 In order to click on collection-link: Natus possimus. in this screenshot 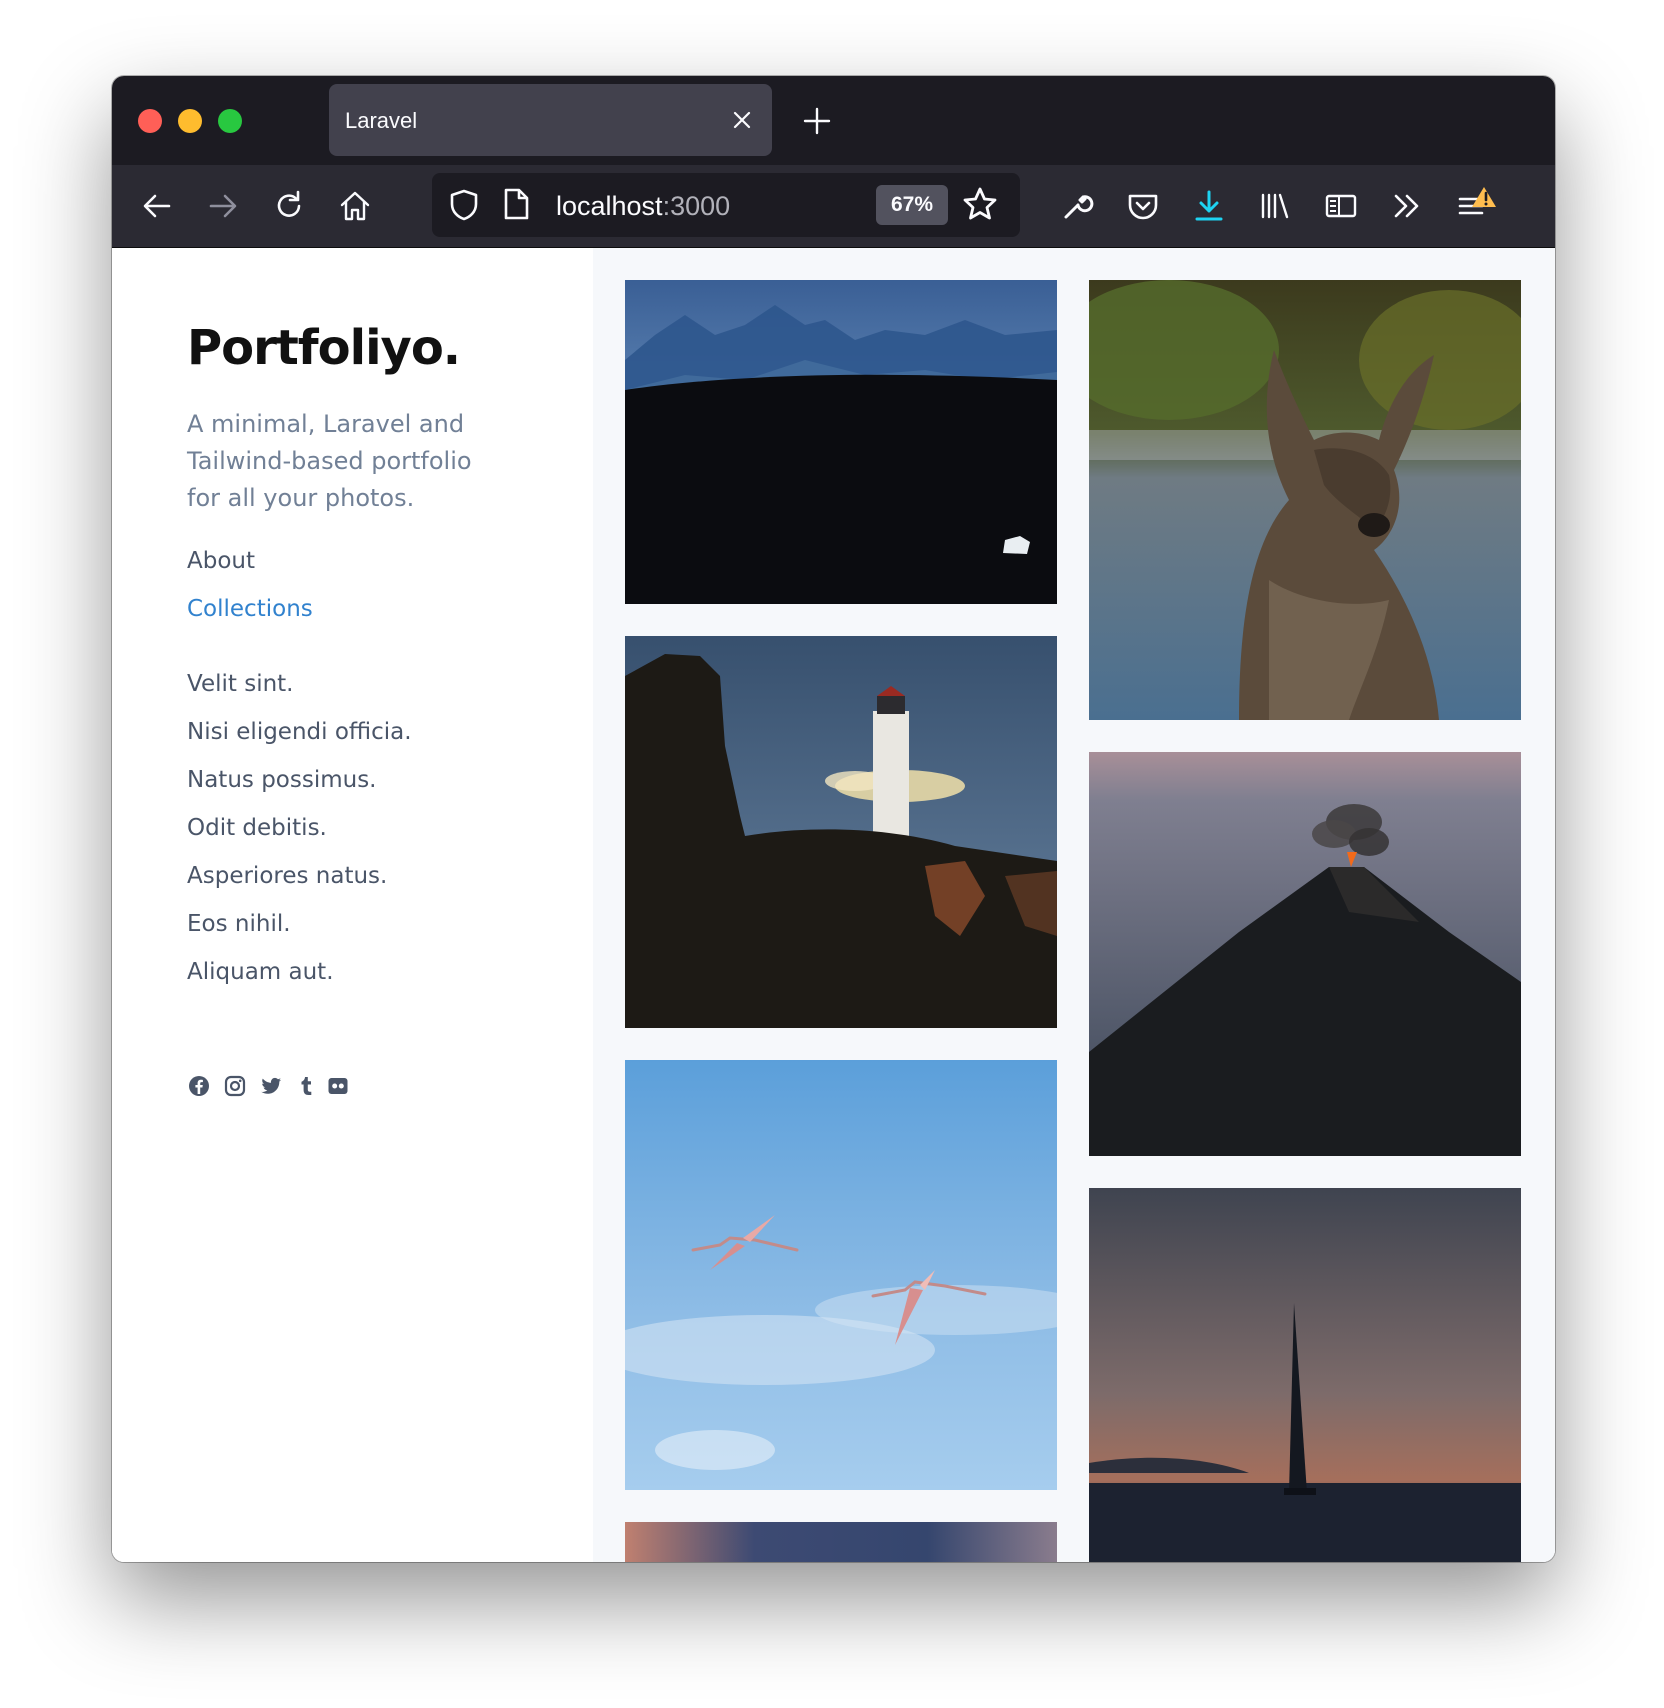, I will do `click(282, 780)`.